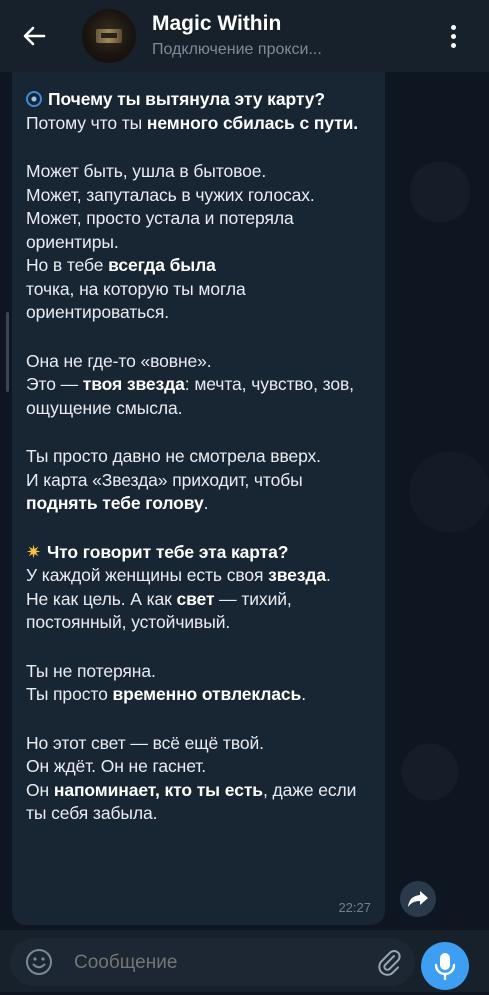 The image size is (489, 995). I want to click on paperclip-icon, so click(389, 962).